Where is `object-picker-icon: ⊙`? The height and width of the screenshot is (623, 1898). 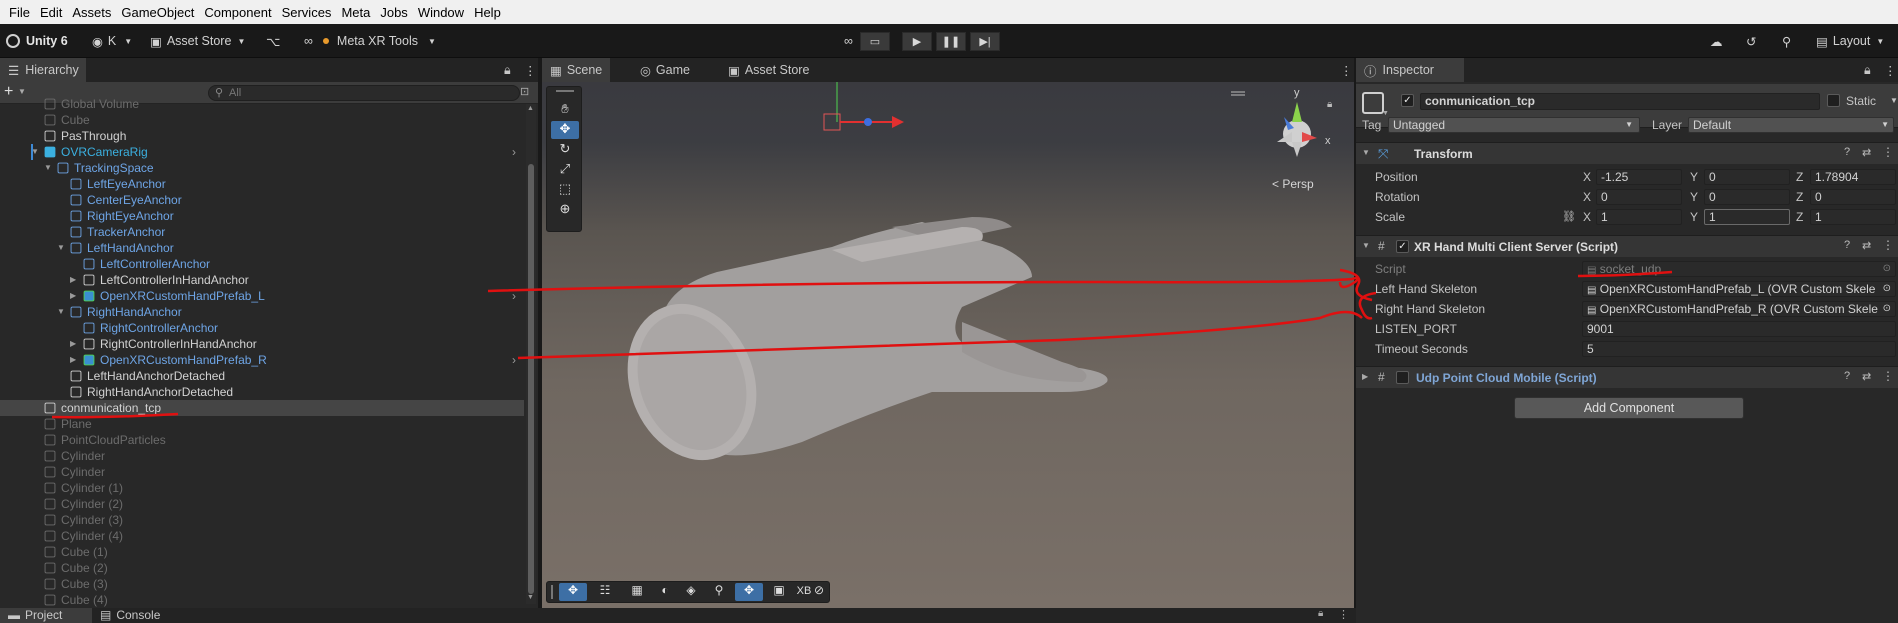
object-picker-icon: ⊙ is located at coordinates (1886, 309).